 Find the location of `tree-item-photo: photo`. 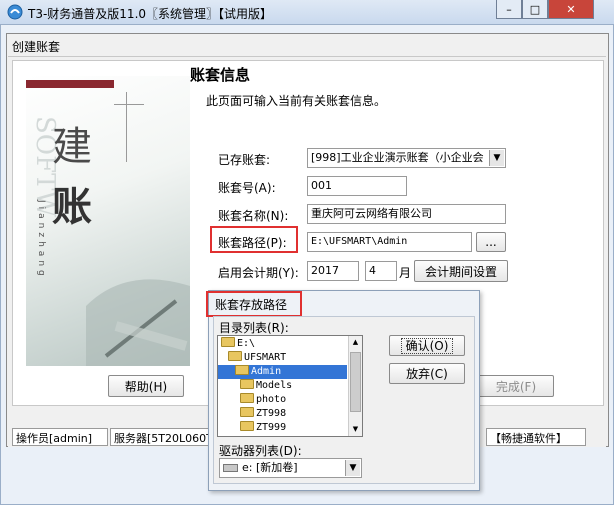

tree-item-photo: photo is located at coordinates (263, 400).